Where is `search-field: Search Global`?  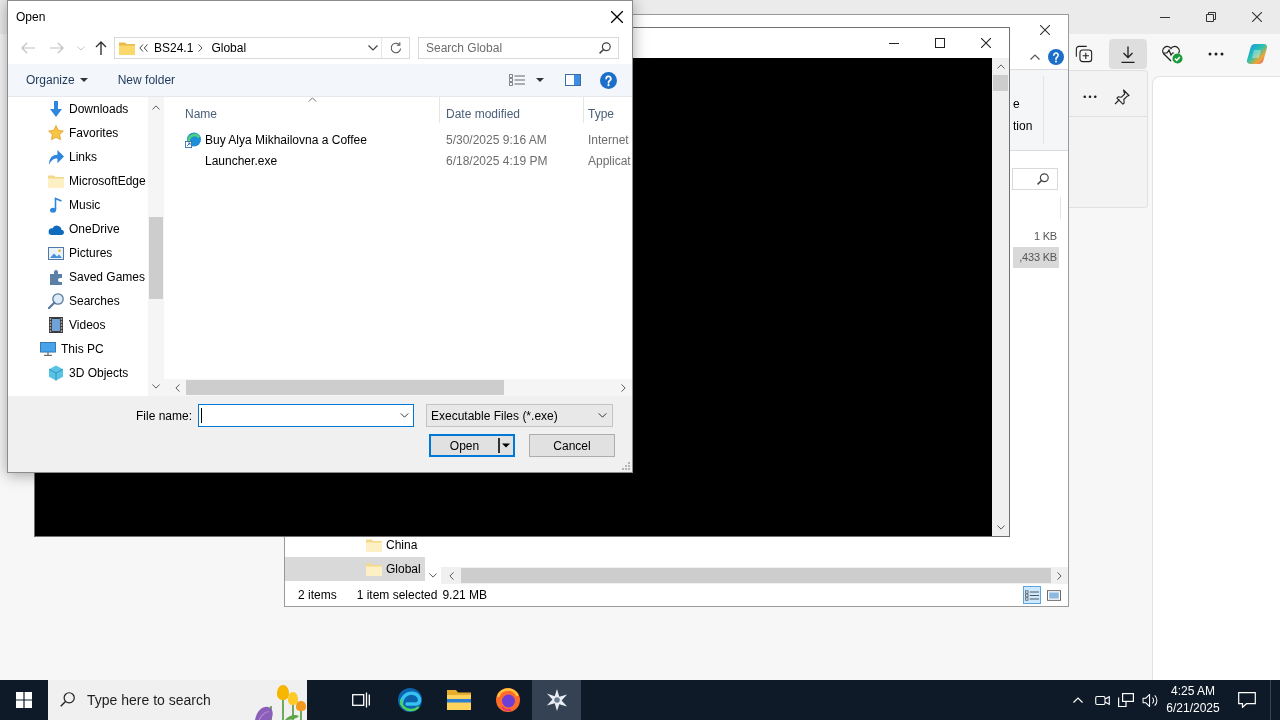 search-field: Search Global is located at coordinates (518, 48).